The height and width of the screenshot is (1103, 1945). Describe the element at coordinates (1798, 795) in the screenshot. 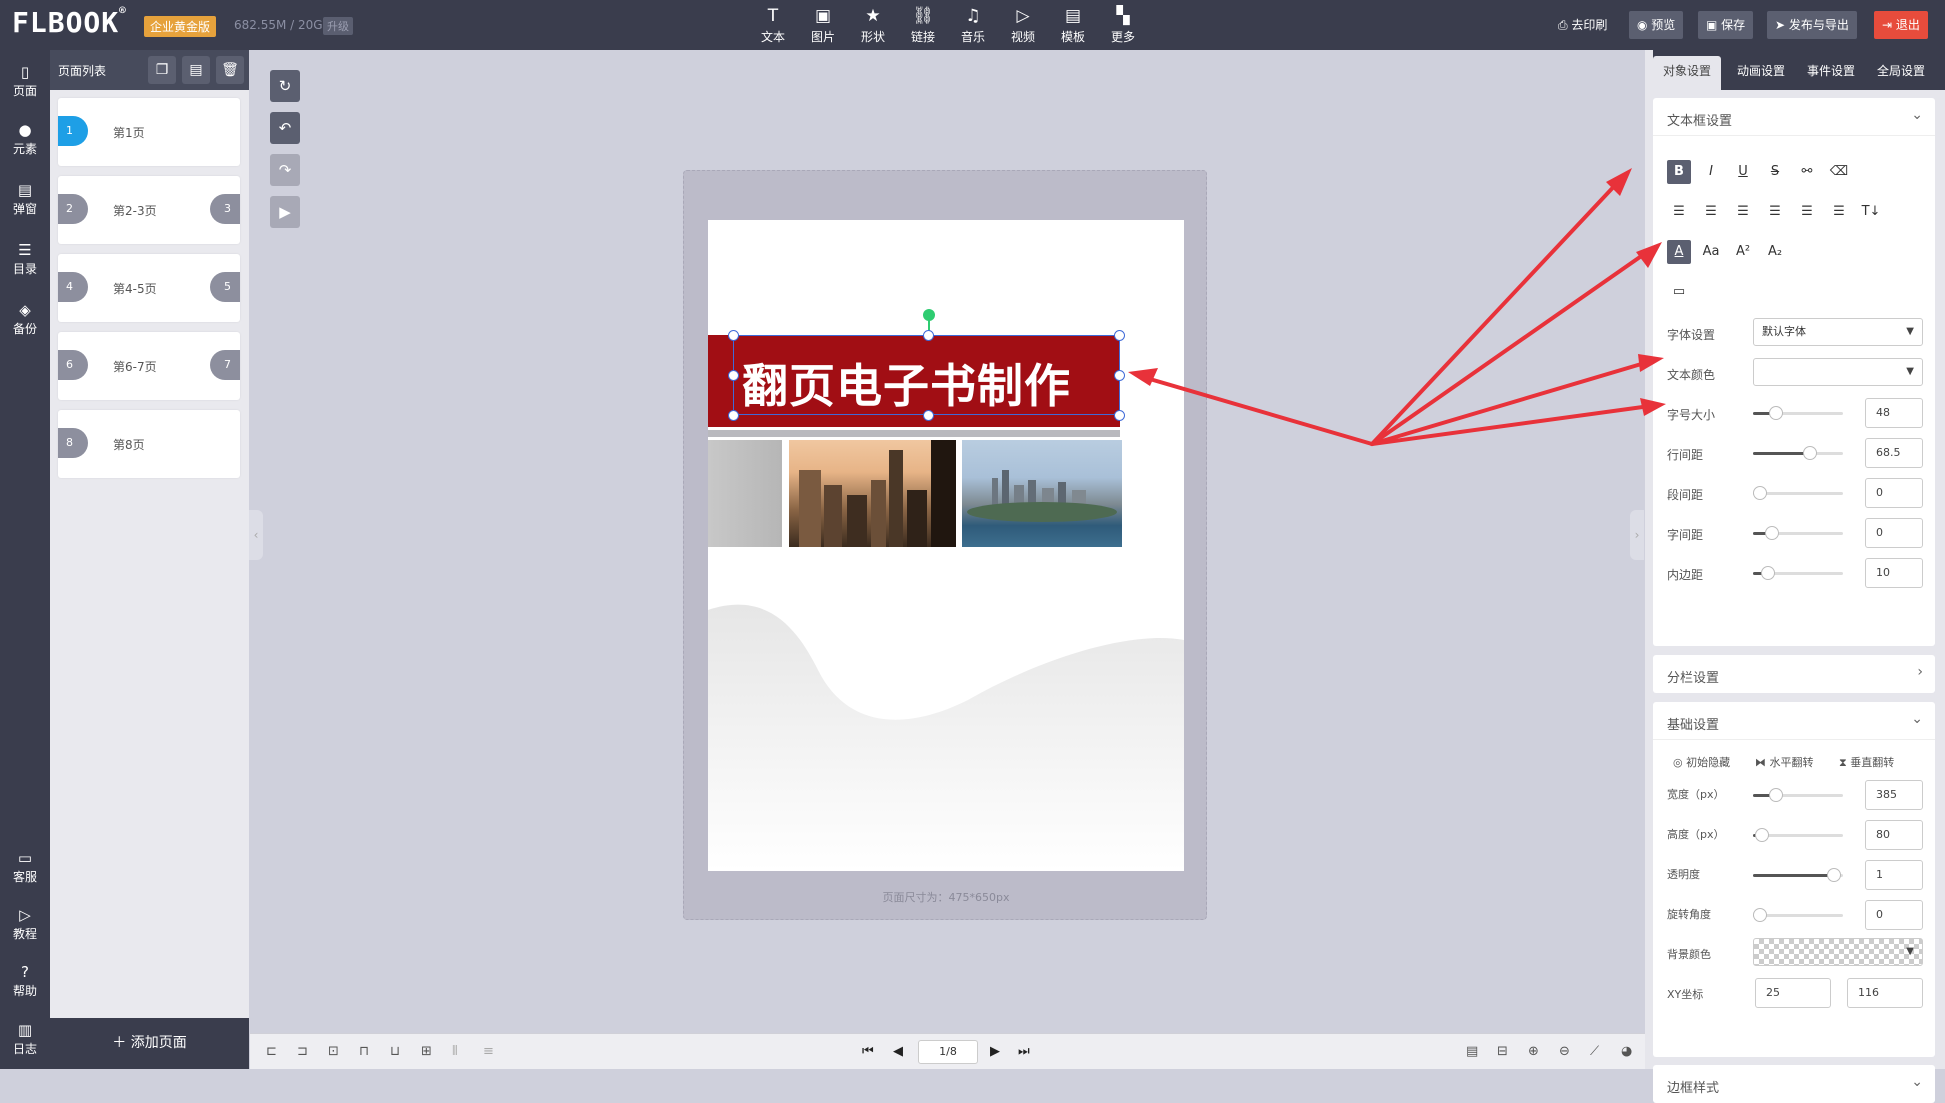

I see `width-slider` at that location.